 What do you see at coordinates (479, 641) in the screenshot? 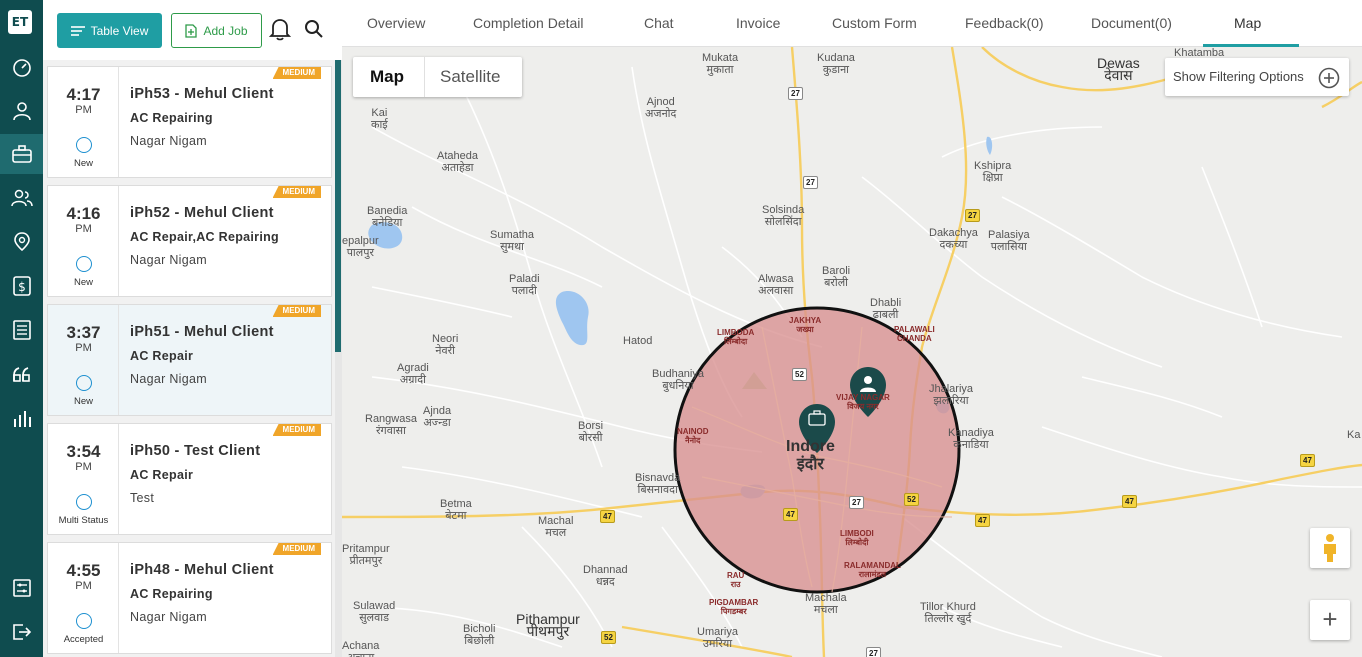
I see `place-name-hindi: बिछोली` at bounding box center [479, 641].